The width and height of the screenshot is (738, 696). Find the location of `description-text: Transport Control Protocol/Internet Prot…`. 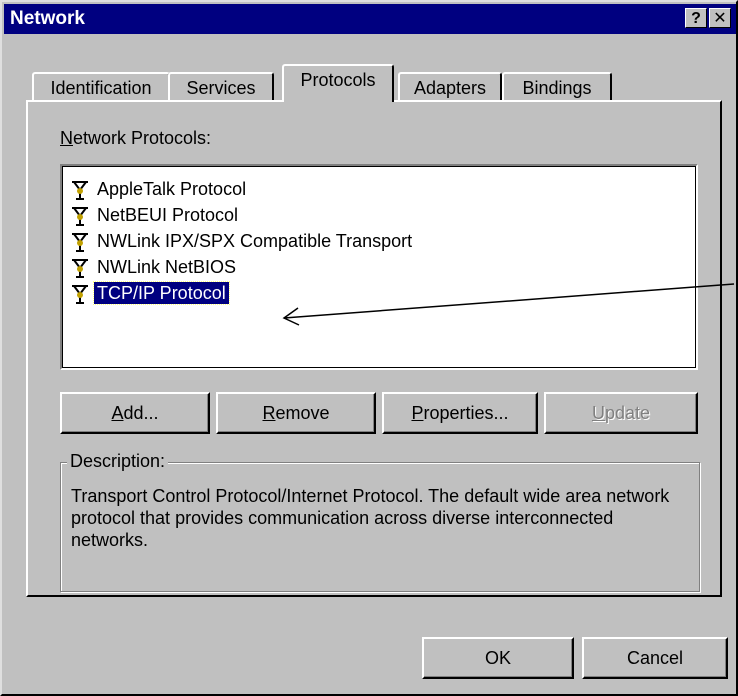

description-text: Transport Control Protocol/Internet Prot… is located at coordinates (370, 518).